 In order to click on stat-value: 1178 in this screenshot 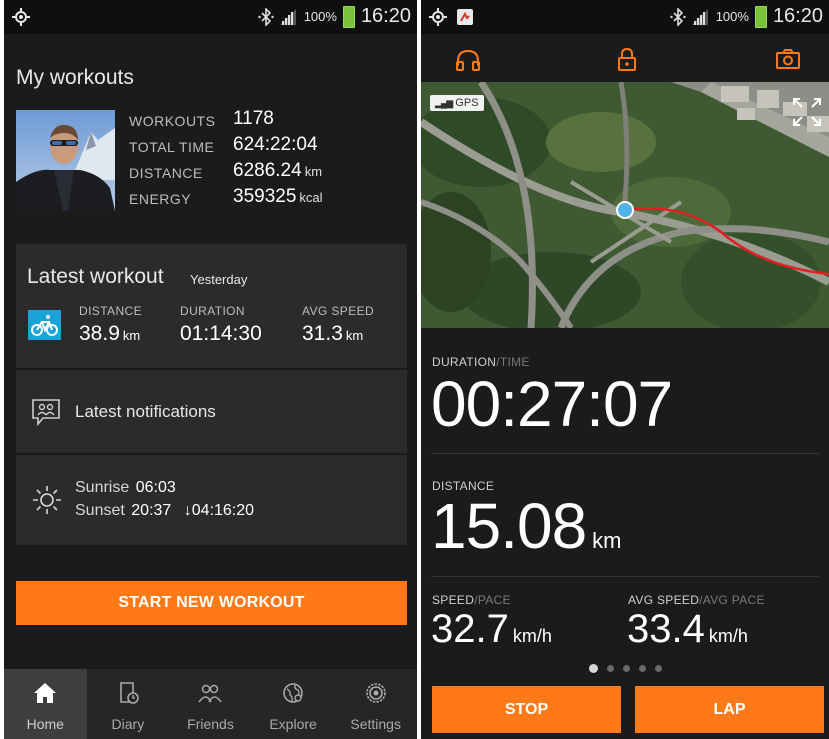, I will do `click(253, 118)`.